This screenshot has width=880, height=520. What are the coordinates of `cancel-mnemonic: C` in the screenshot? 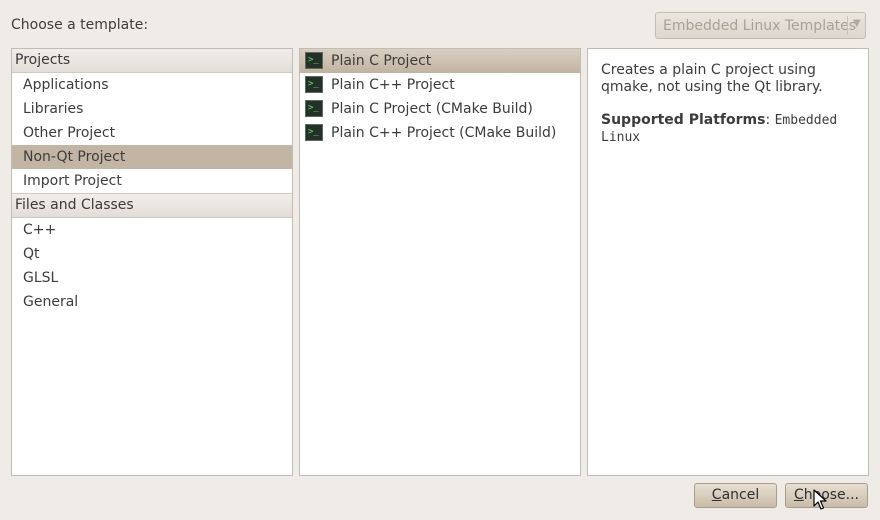 It's located at (716, 495).